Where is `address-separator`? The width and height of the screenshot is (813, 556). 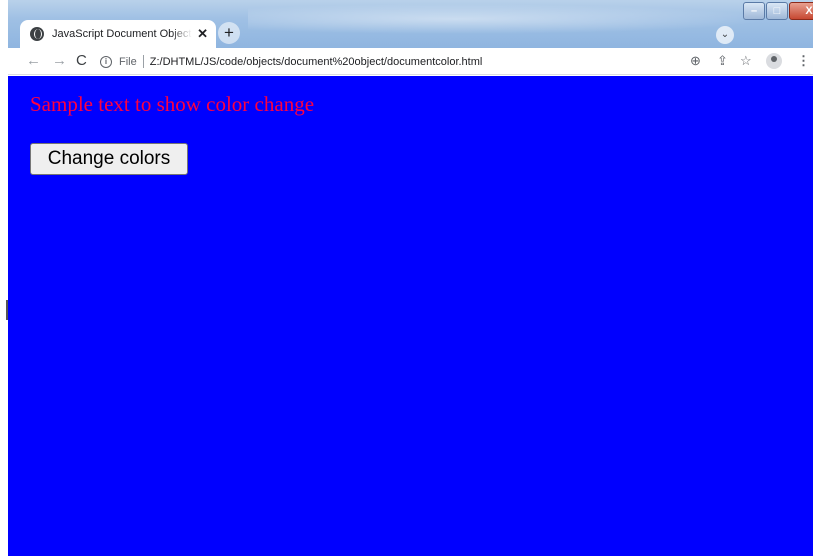 address-separator is located at coordinates (143, 61).